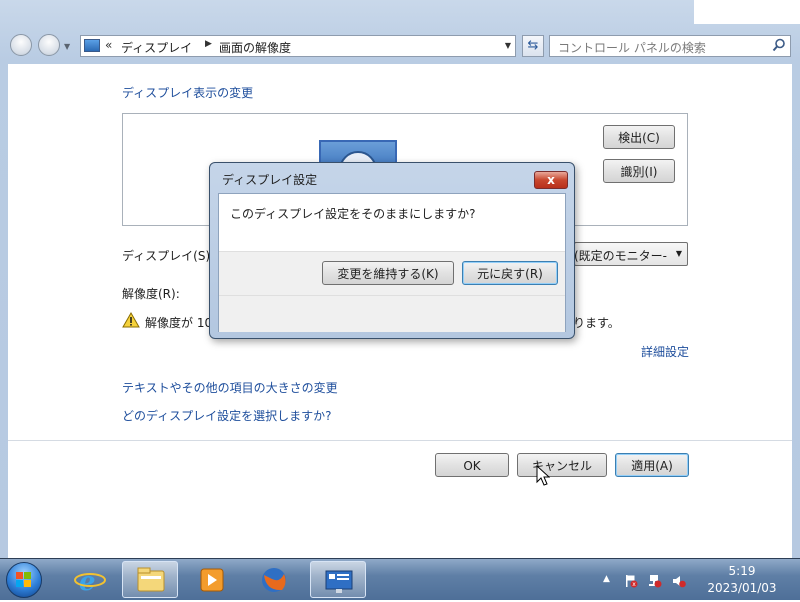 This screenshot has width=800, height=602. I want to click on clock-time: 5:19, so click(742, 571).